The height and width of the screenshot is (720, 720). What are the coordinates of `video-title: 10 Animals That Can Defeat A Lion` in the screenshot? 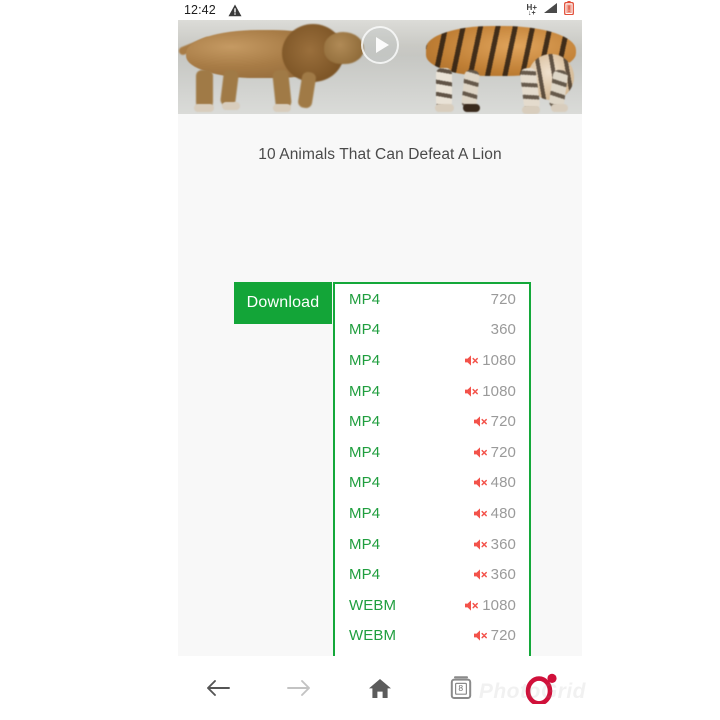 It's located at (380, 154).